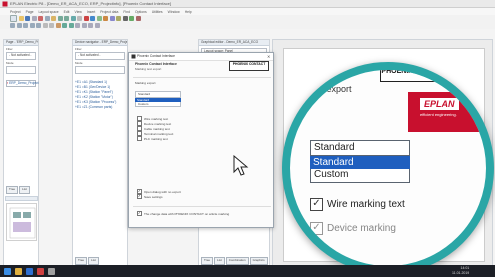 This screenshot has height=277, width=495. I want to click on clock-date: 11.01.2019, so click(461, 273).